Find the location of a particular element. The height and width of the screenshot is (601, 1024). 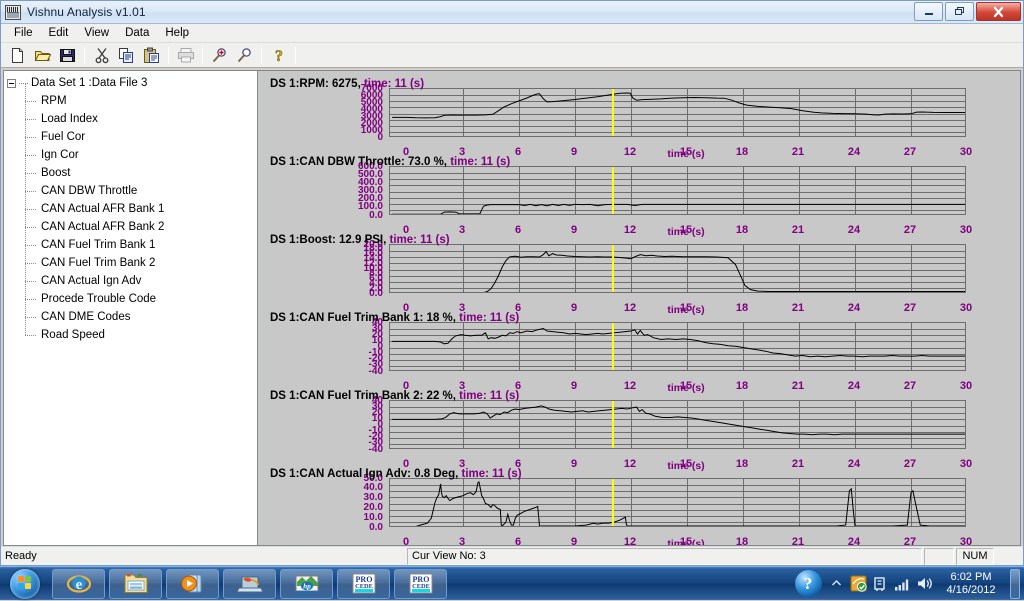

taskbar-laptop-app is located at coordinates (249, 583).